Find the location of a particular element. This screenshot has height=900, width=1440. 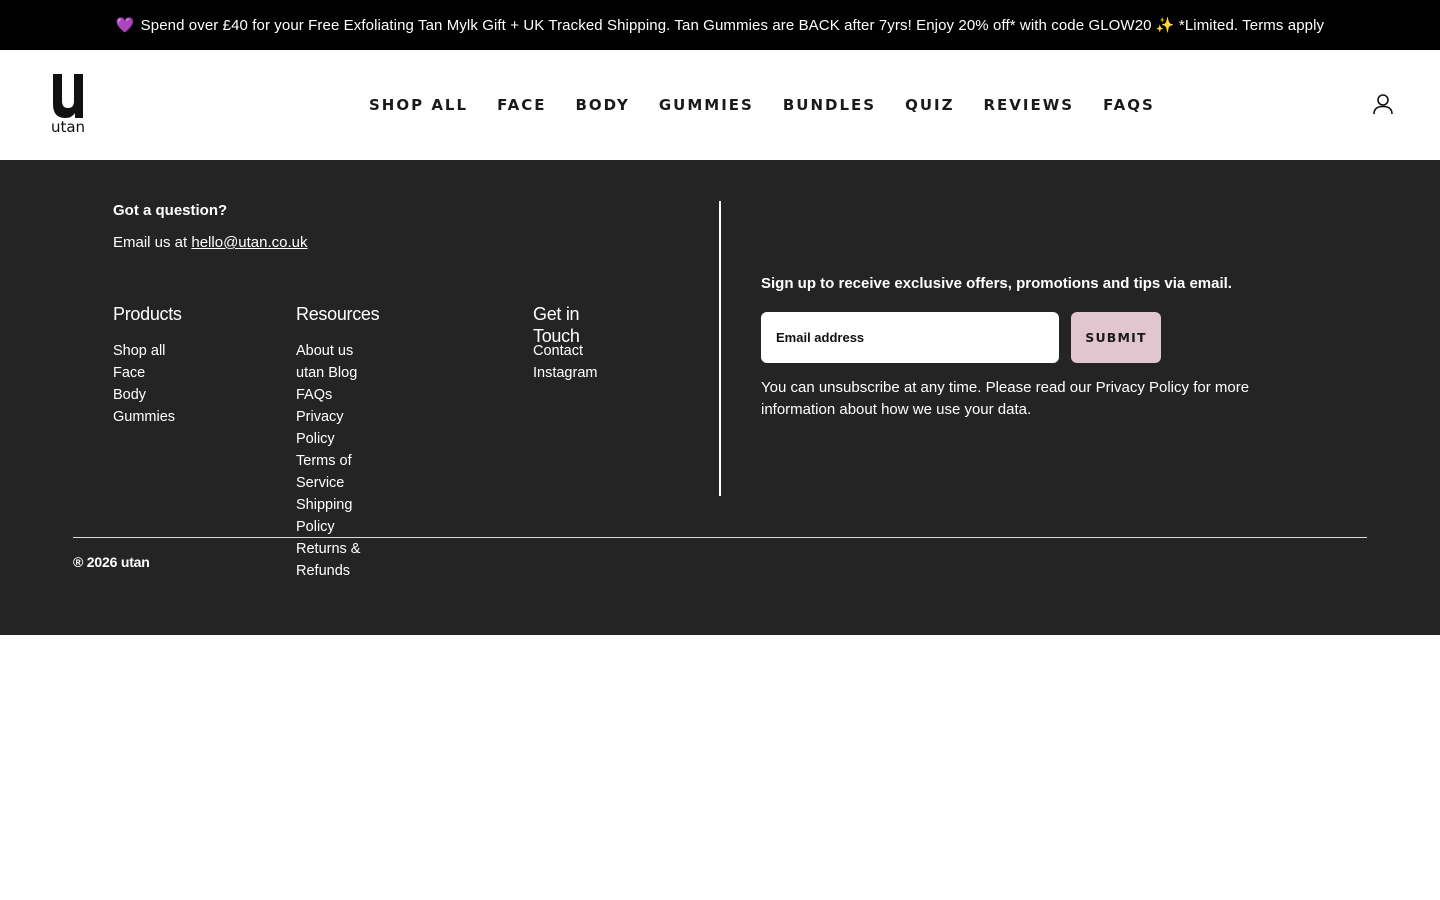

footer-link-gummies: Gummies is located at coordinates (144, 417).